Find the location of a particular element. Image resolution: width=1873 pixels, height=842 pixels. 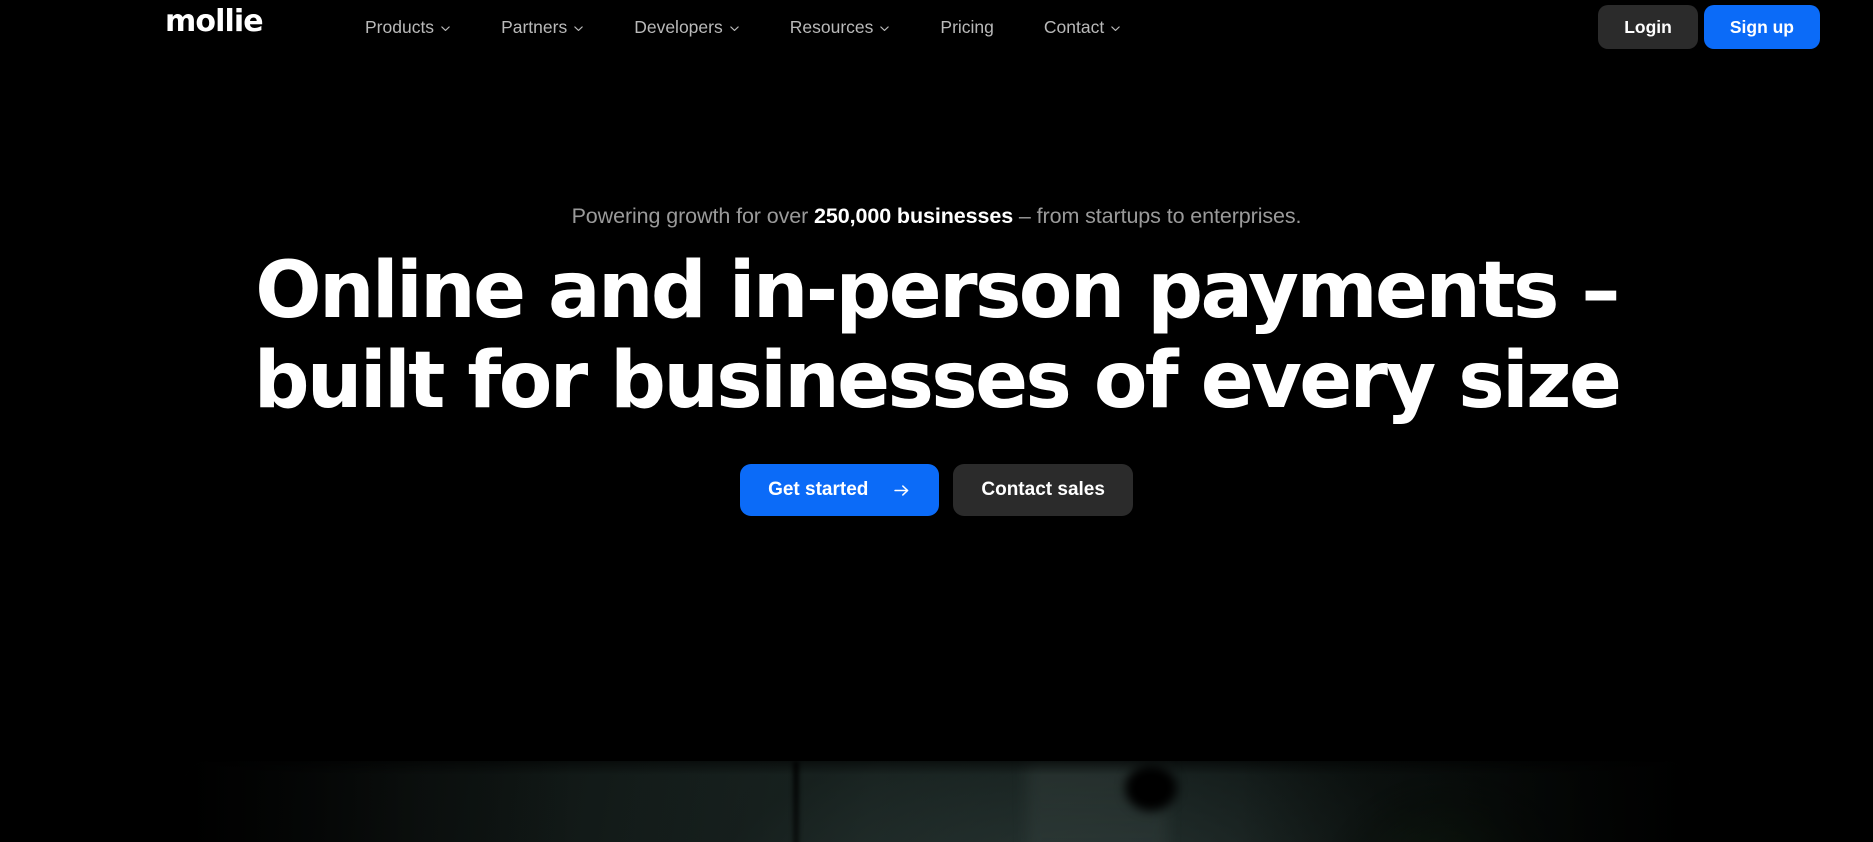

nav-item-products: Products is located at coordinates (419, 27).